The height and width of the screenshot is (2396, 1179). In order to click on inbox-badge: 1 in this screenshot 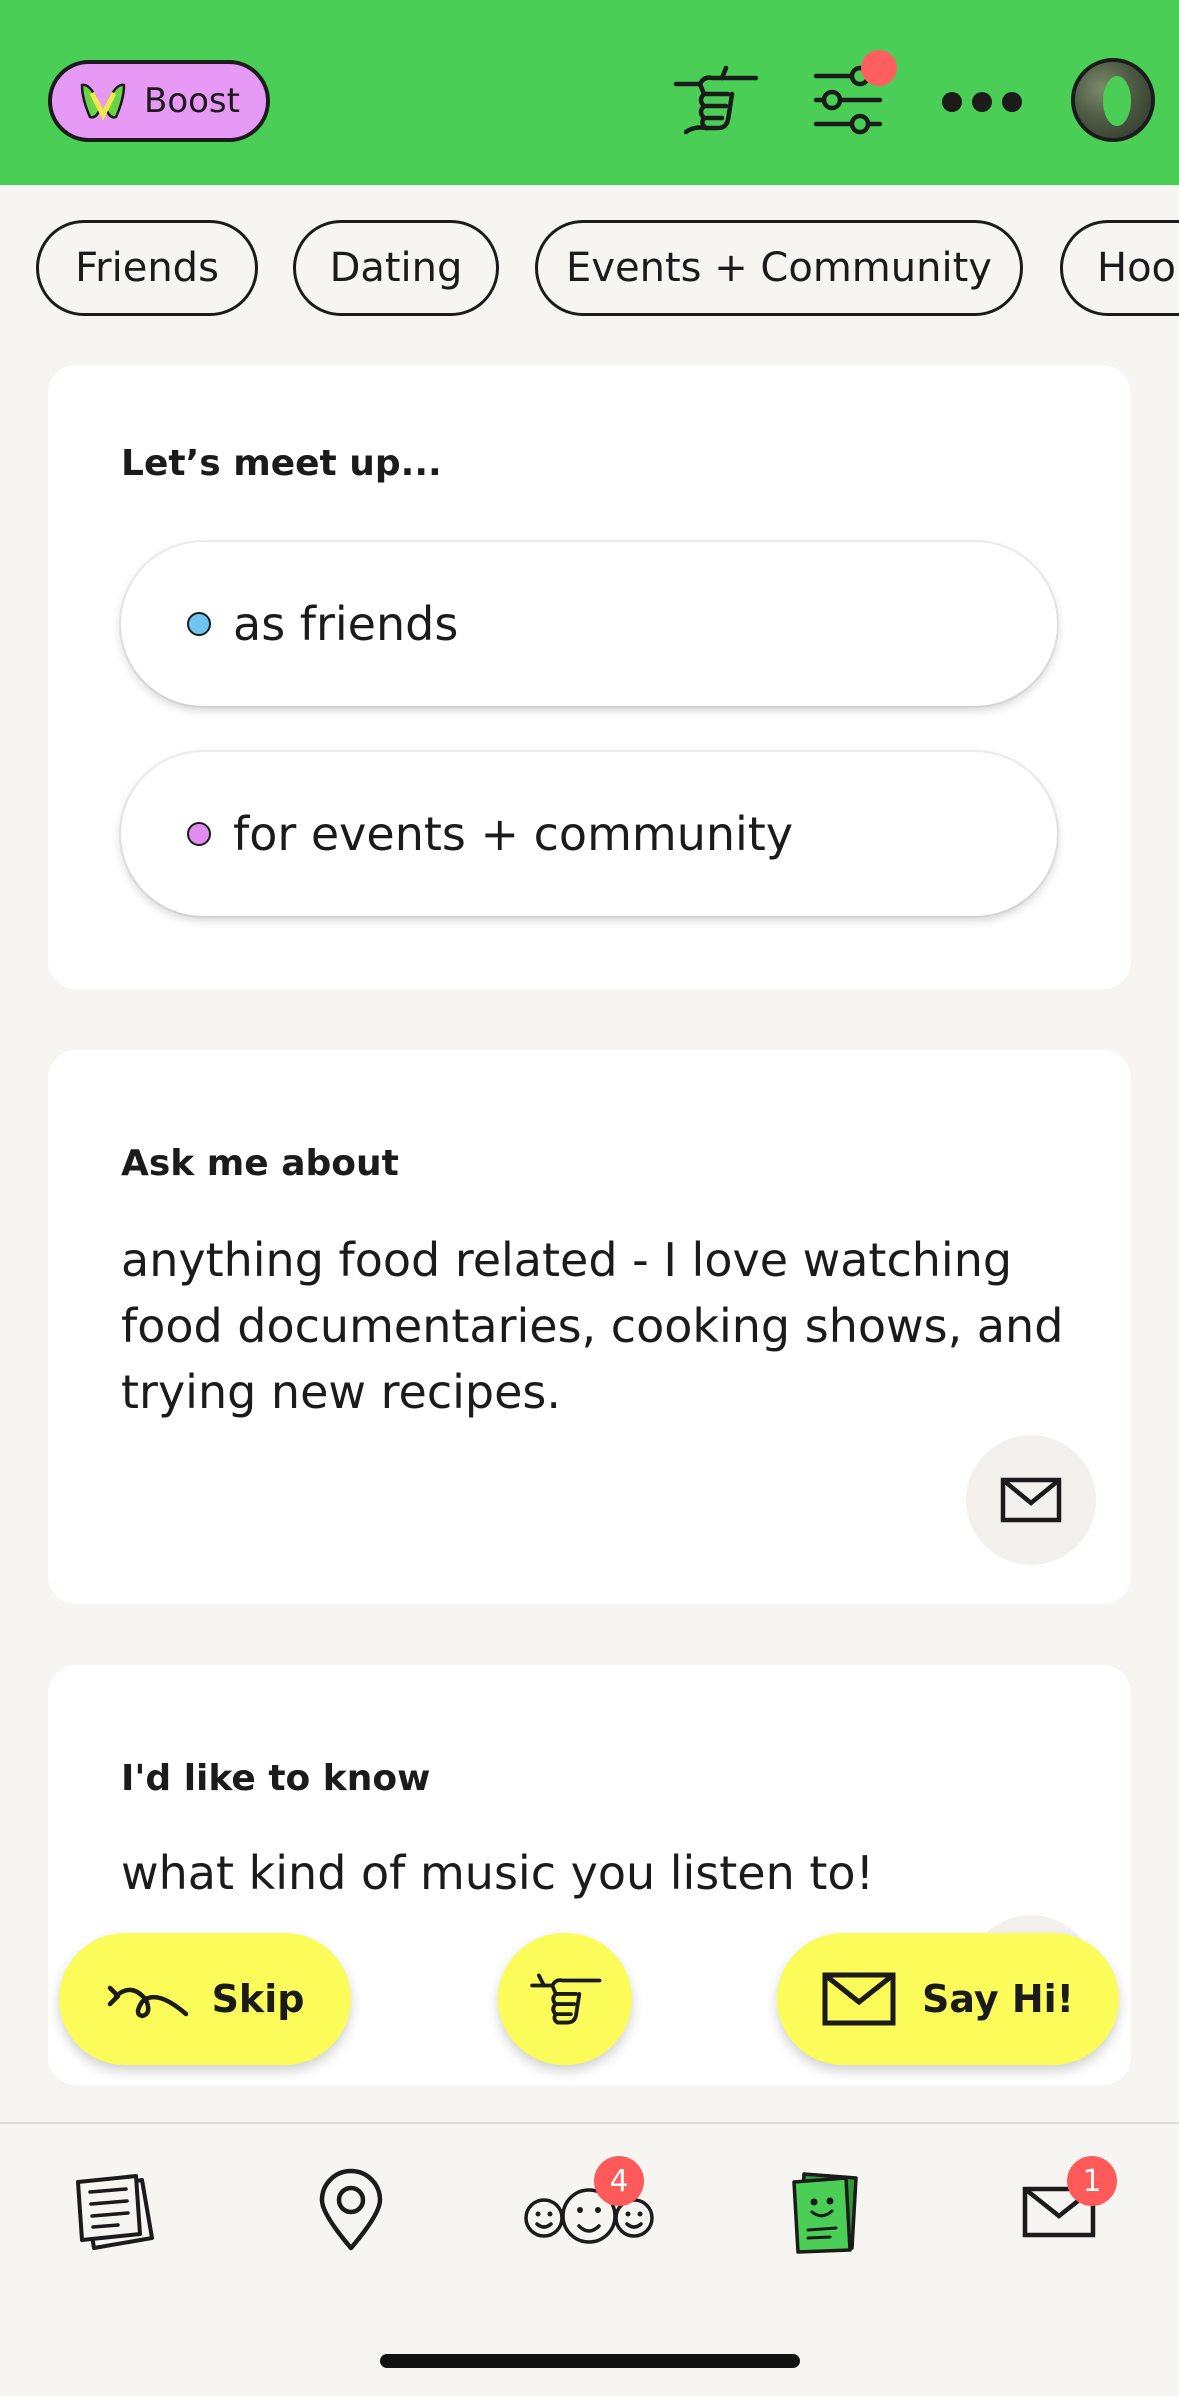, I will do `click(1092, 2181)`.